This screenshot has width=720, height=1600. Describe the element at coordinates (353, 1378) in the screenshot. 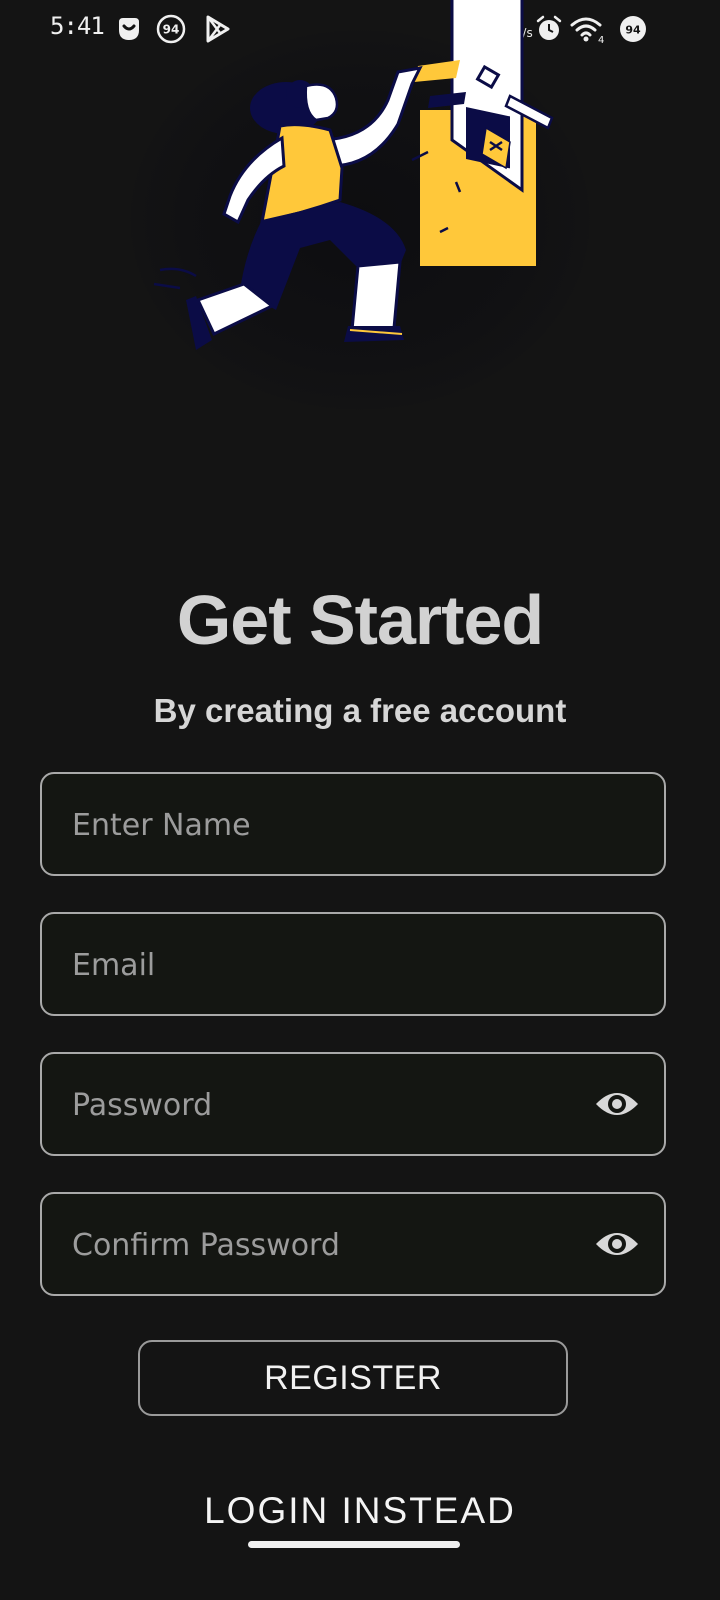

I see `register-button: REGISTER` at that location.